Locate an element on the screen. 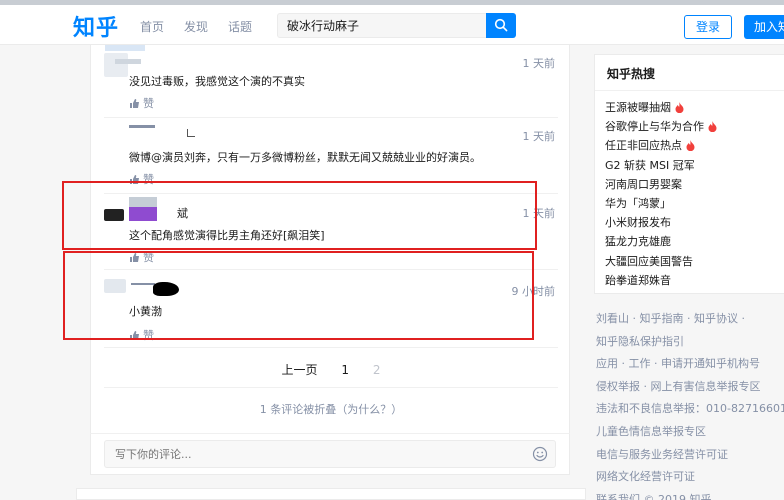 This screenshot has height=500, width=784. search-button is located at coordinates (501, 25).